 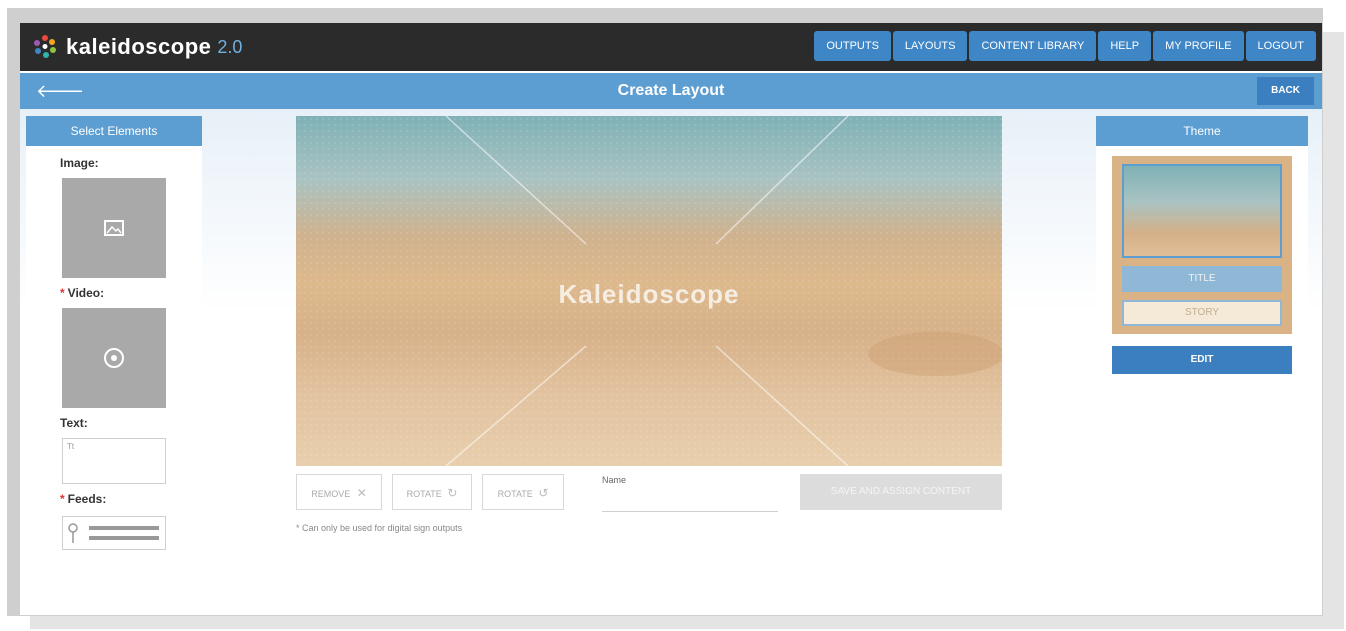 I want to click on edit-theme-button: EDIT, so click(x=1202, y=360).